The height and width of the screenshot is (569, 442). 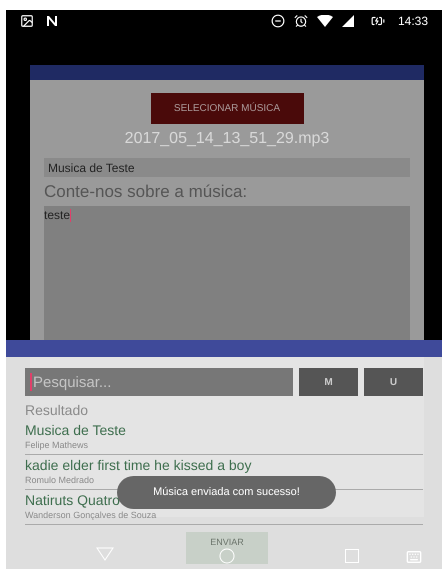 What do you see at coordinates (348, 21) in the screenshot?
I see `signal-icon` at bounding box center [348, 21].